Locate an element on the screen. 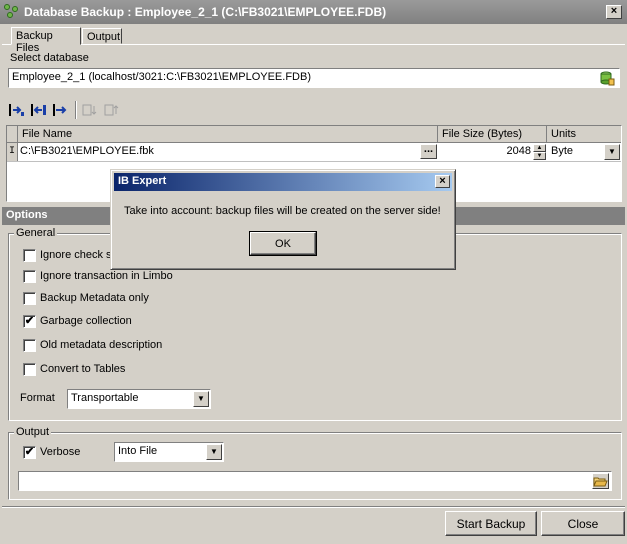 Image resolution: width=627 pixels, height=544 pixels. file-name-cell: C:\FB3021\EMPLOYEE.fbk is located at coordinates (87, 151).